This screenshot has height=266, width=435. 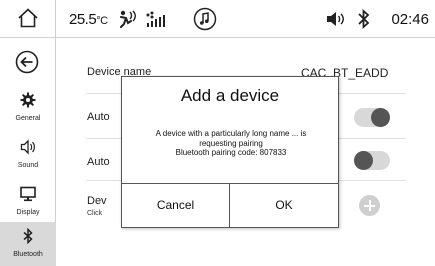 I want to click on status-bar: 25.5°C 02:46, so click(x=217, y=19).